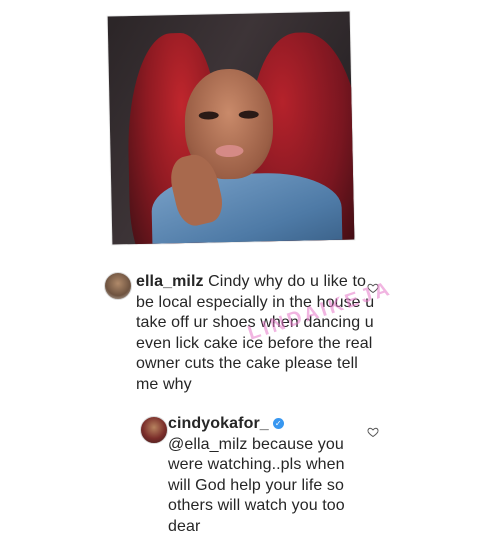  I want to click on photo-eye-left, so click(208, 115).